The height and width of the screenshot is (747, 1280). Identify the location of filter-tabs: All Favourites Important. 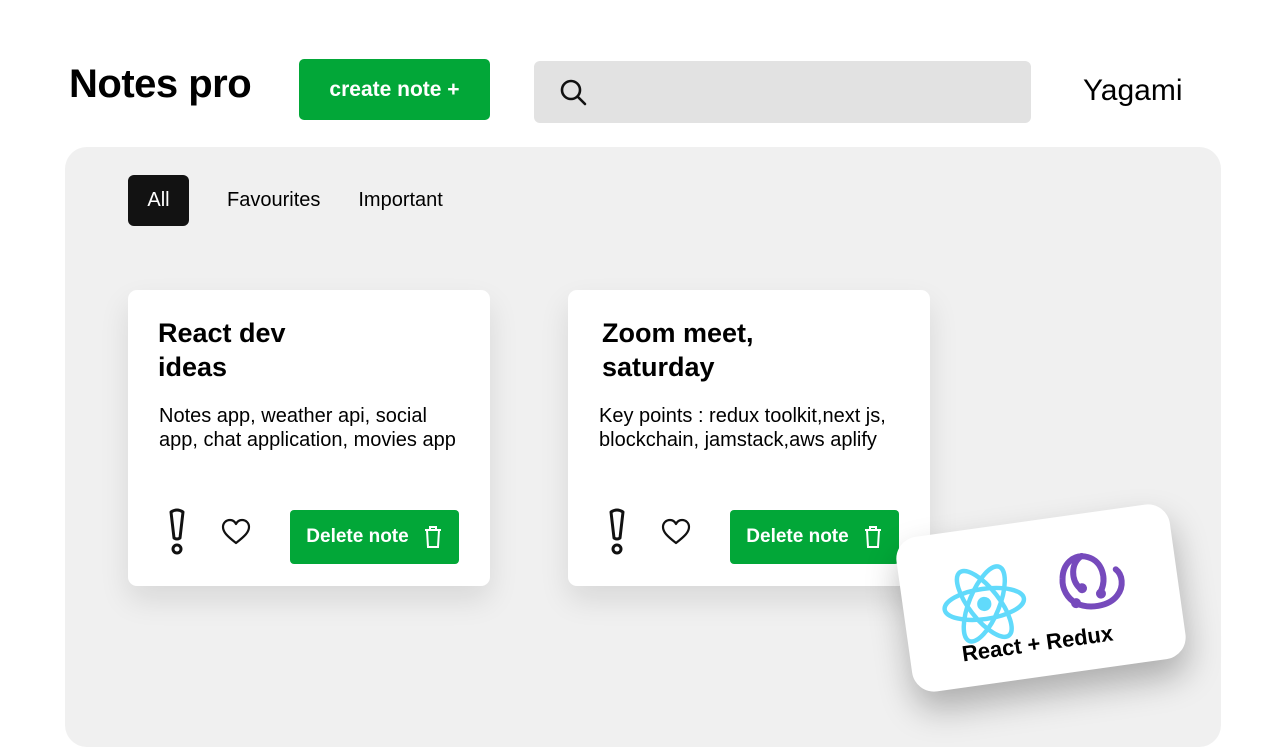
(285, 200).